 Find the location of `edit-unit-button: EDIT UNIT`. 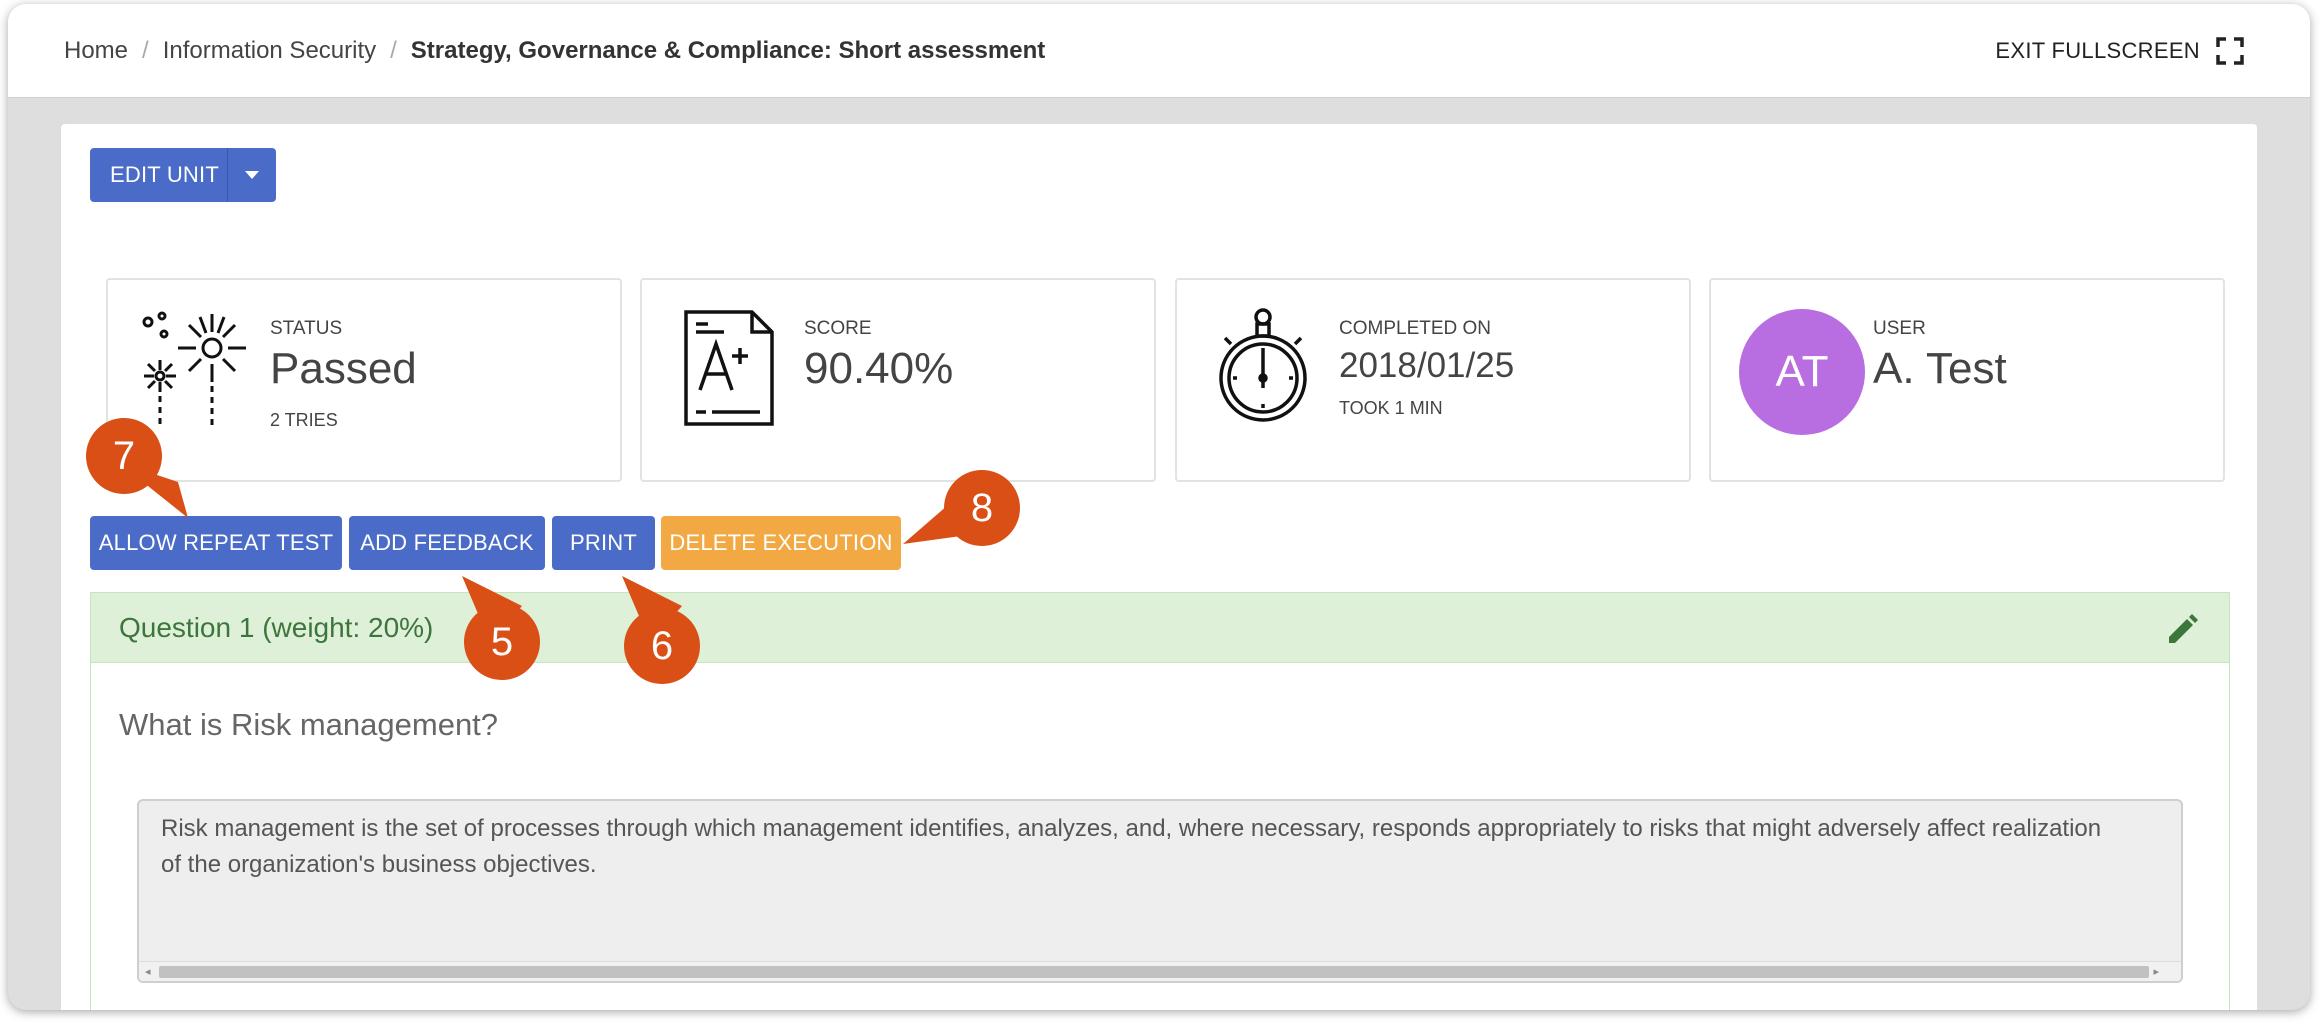

edit-unit-button: EDIT UNIT is located at coordinates (183, 175).